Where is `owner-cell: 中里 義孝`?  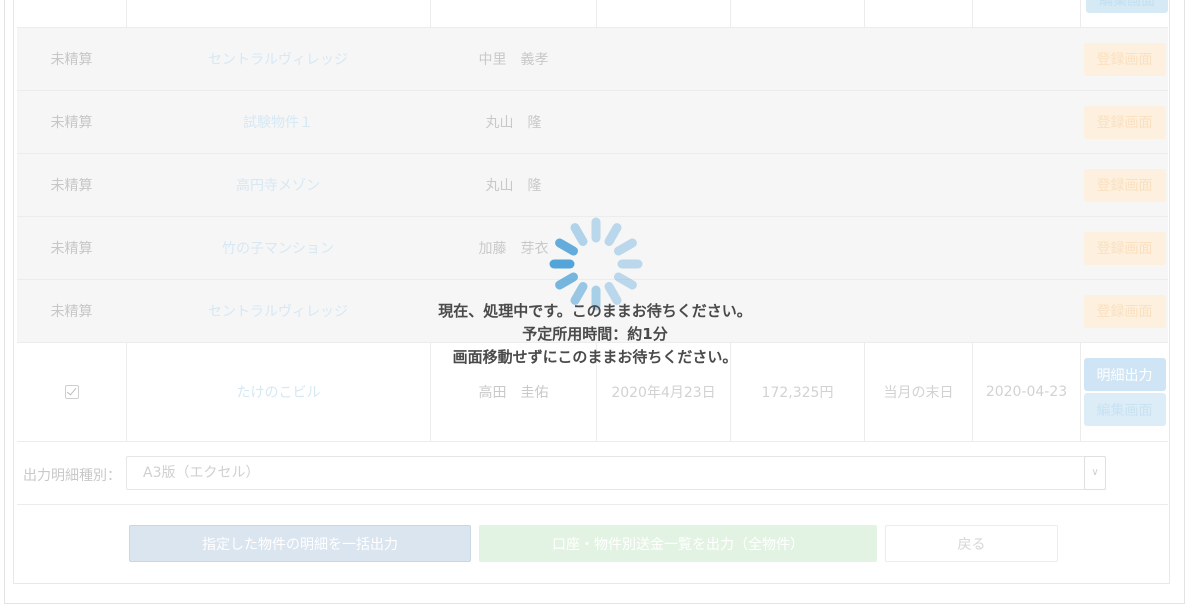 owner-cell: 中里 義孝 is located at coordinates (513, 60).